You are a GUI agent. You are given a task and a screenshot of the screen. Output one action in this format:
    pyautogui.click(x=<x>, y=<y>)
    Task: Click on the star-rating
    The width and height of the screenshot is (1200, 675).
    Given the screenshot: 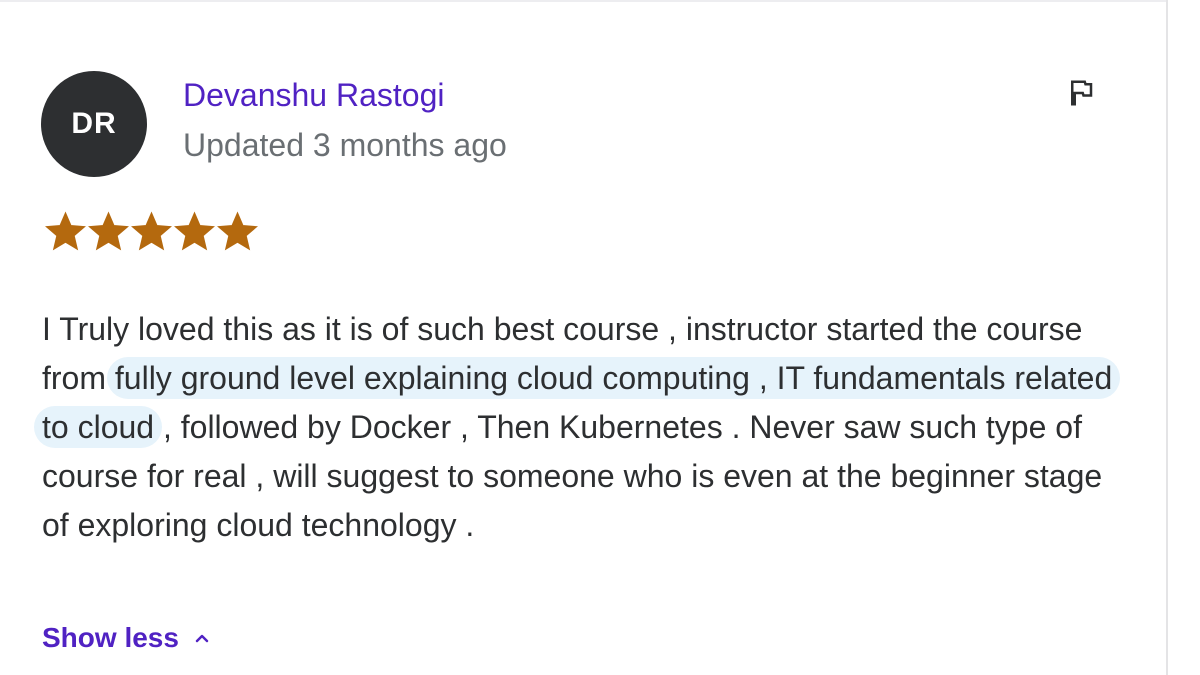 What is the action you would take?
    pyautogui.click(x=151, y=232)
    